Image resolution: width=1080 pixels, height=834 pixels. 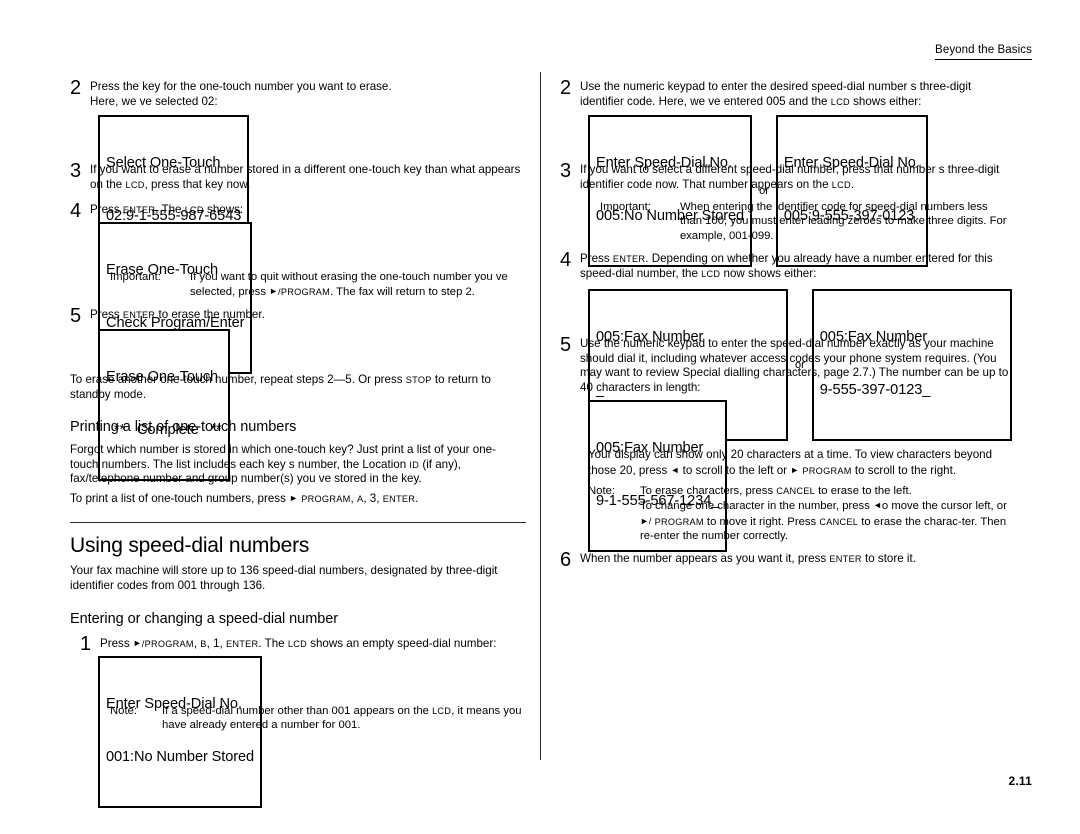 What do you see at coordinates (904, 470) in the screenshot?
I see `after-para-c: to scroll to the right.` at bounding box center [904, 470].